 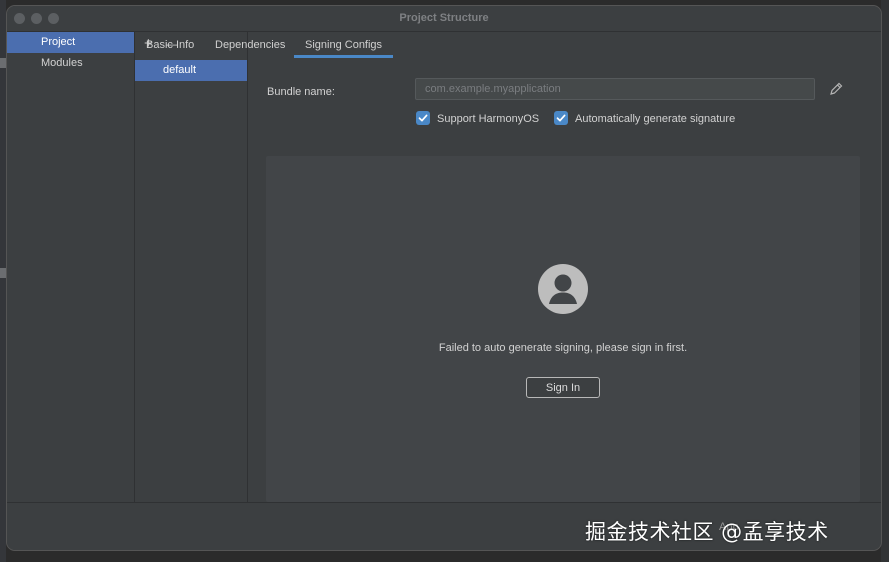 I want to click on auto-generate-signature-label: Automatically generate signature, so click(x=655, y=119).